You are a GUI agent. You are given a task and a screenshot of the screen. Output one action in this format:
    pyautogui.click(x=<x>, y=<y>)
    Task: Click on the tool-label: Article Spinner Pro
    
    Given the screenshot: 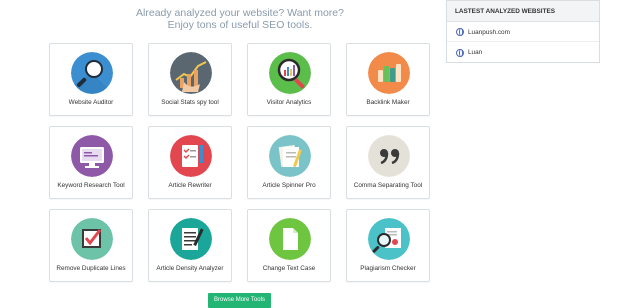 What is the action you would take?
    pyautogui.click(x=289, y=185)
    